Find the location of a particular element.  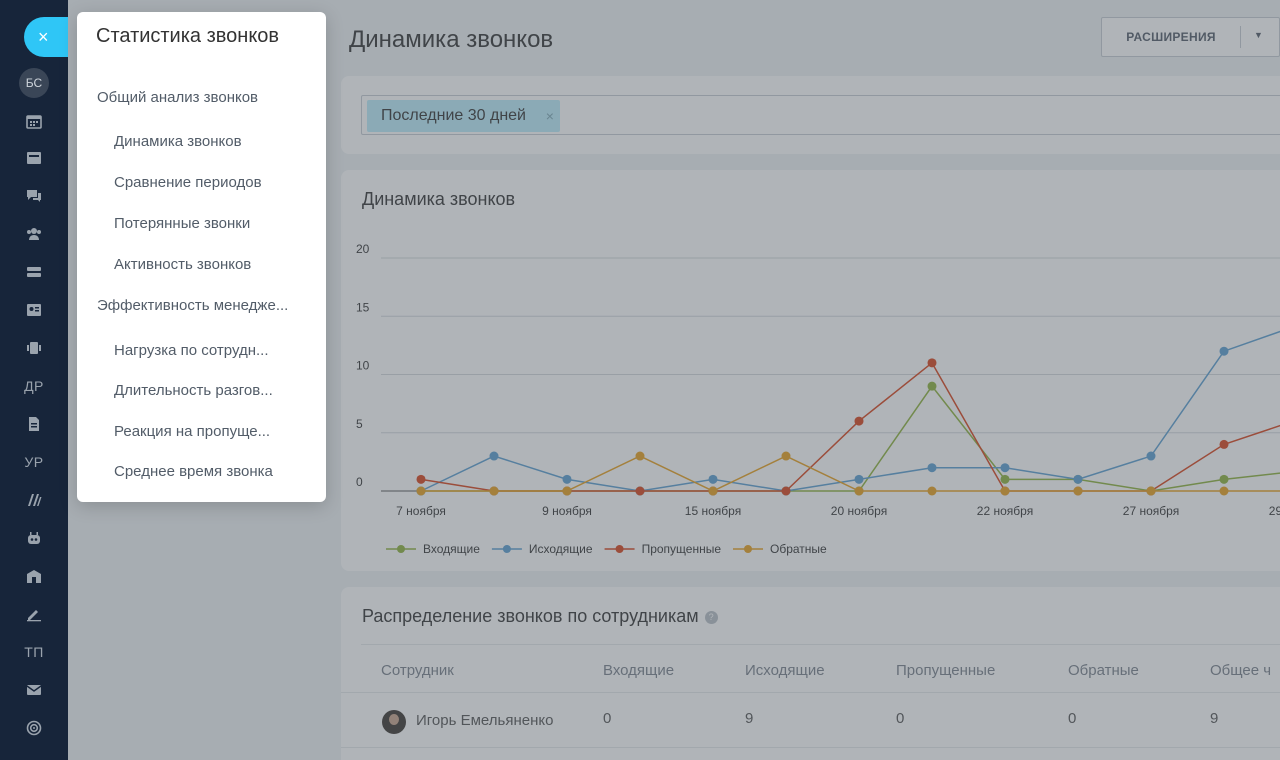

target-icon is located at coordinates (34, 729).